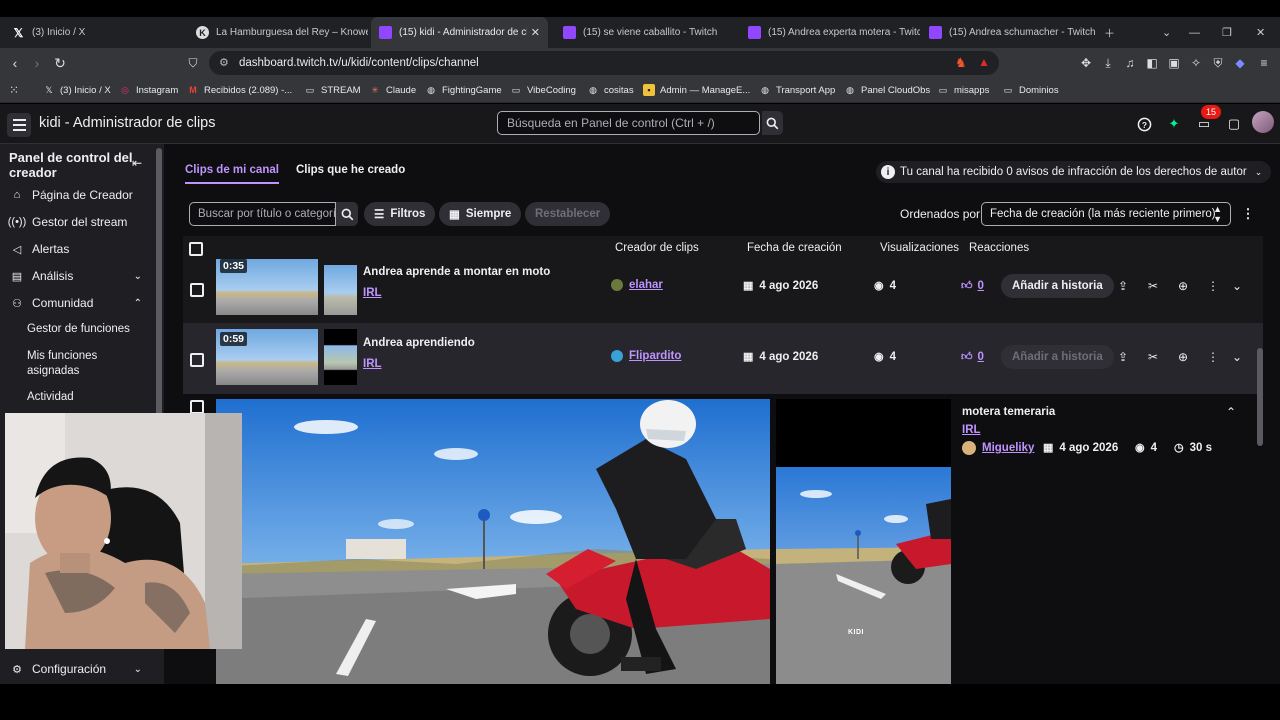  Describe the element at coordinates (232, 174) in the screenshot. I see `tab-channel-clips: Clips de mi canal` at that location.